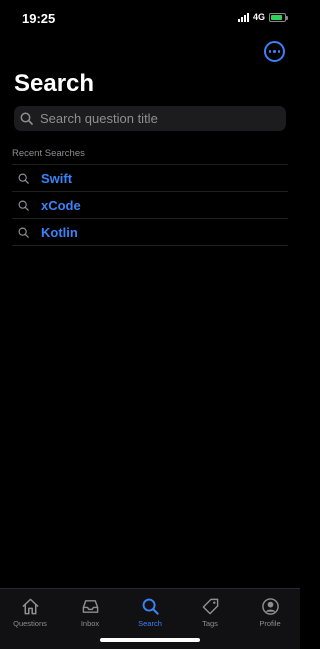 This screenshot has width=320, height=649. I want to click on tag-icon, so click(210, 606).